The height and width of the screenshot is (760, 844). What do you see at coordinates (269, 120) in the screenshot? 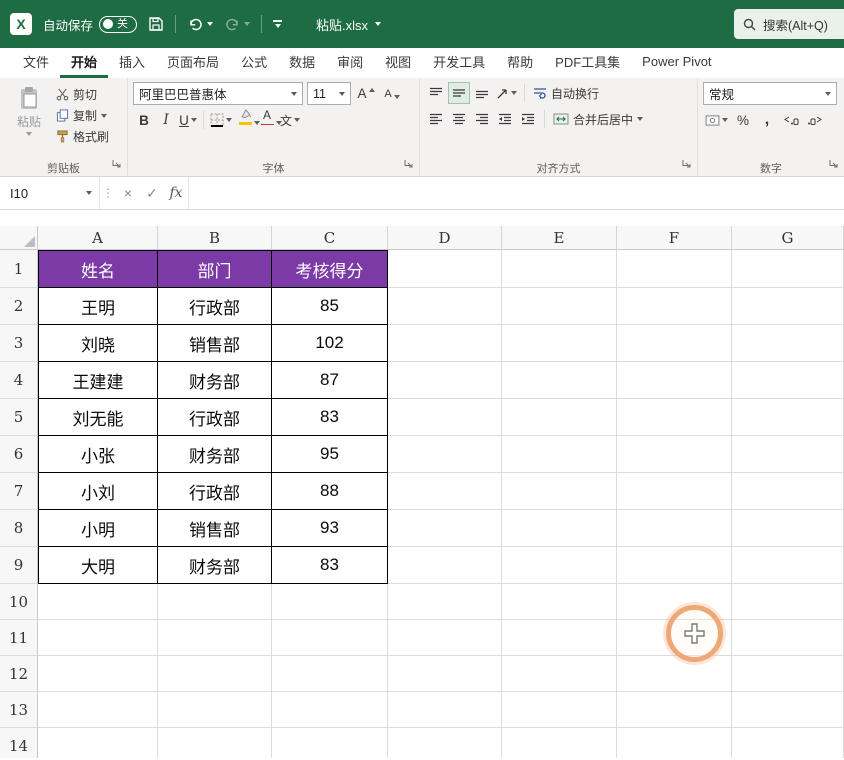
I see `font-color-button: A` at bounding box center [269, 120].